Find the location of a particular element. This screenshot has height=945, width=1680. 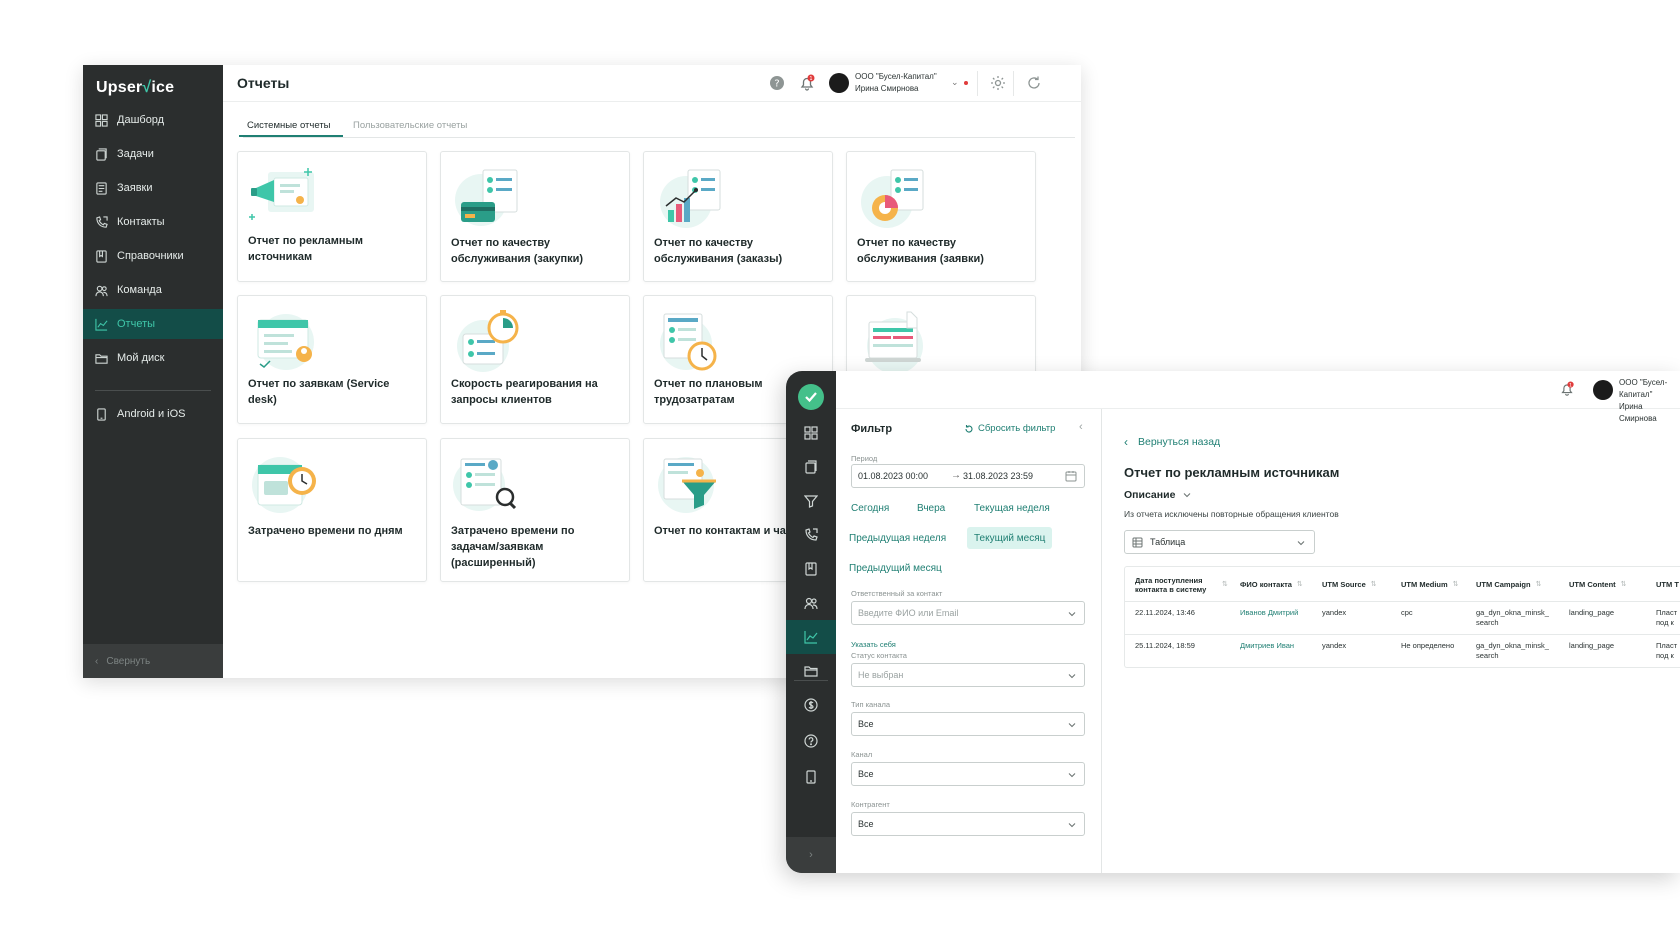

contact-status-label: Статус контакта is located at coordinates (879, 655).